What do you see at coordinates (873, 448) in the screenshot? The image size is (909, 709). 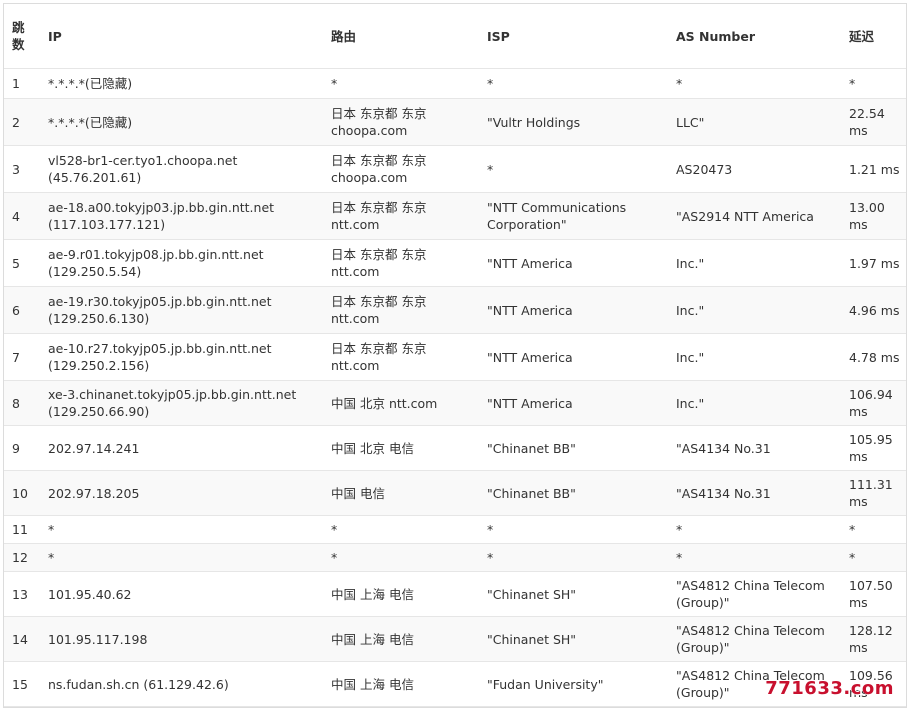 I see `cell-latency: 105.95 ms` at bounding box center [873, 448].